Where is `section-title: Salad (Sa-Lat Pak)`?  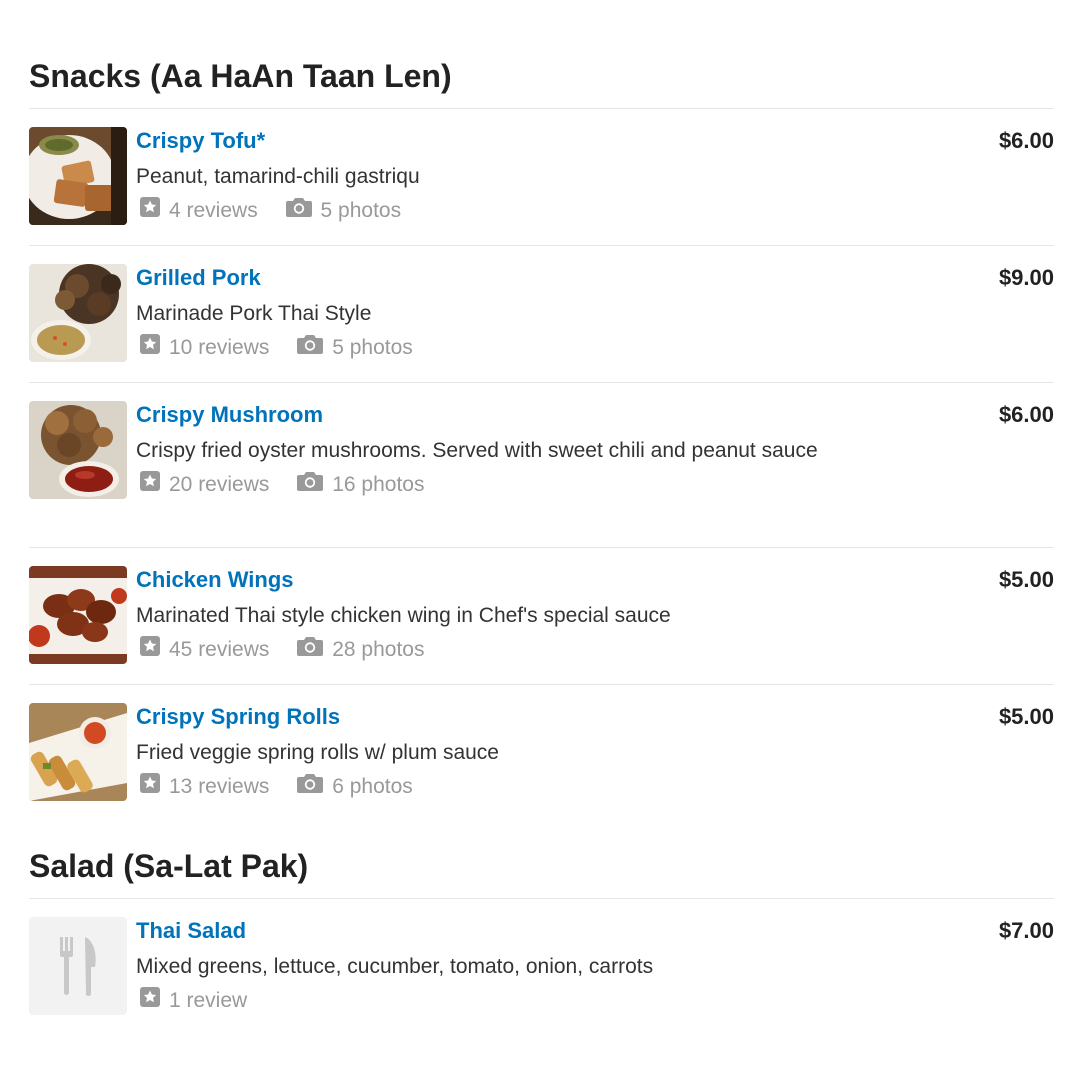
section-title: Salad (Sa-Lat Pak) is located at coordinates (169, 866).